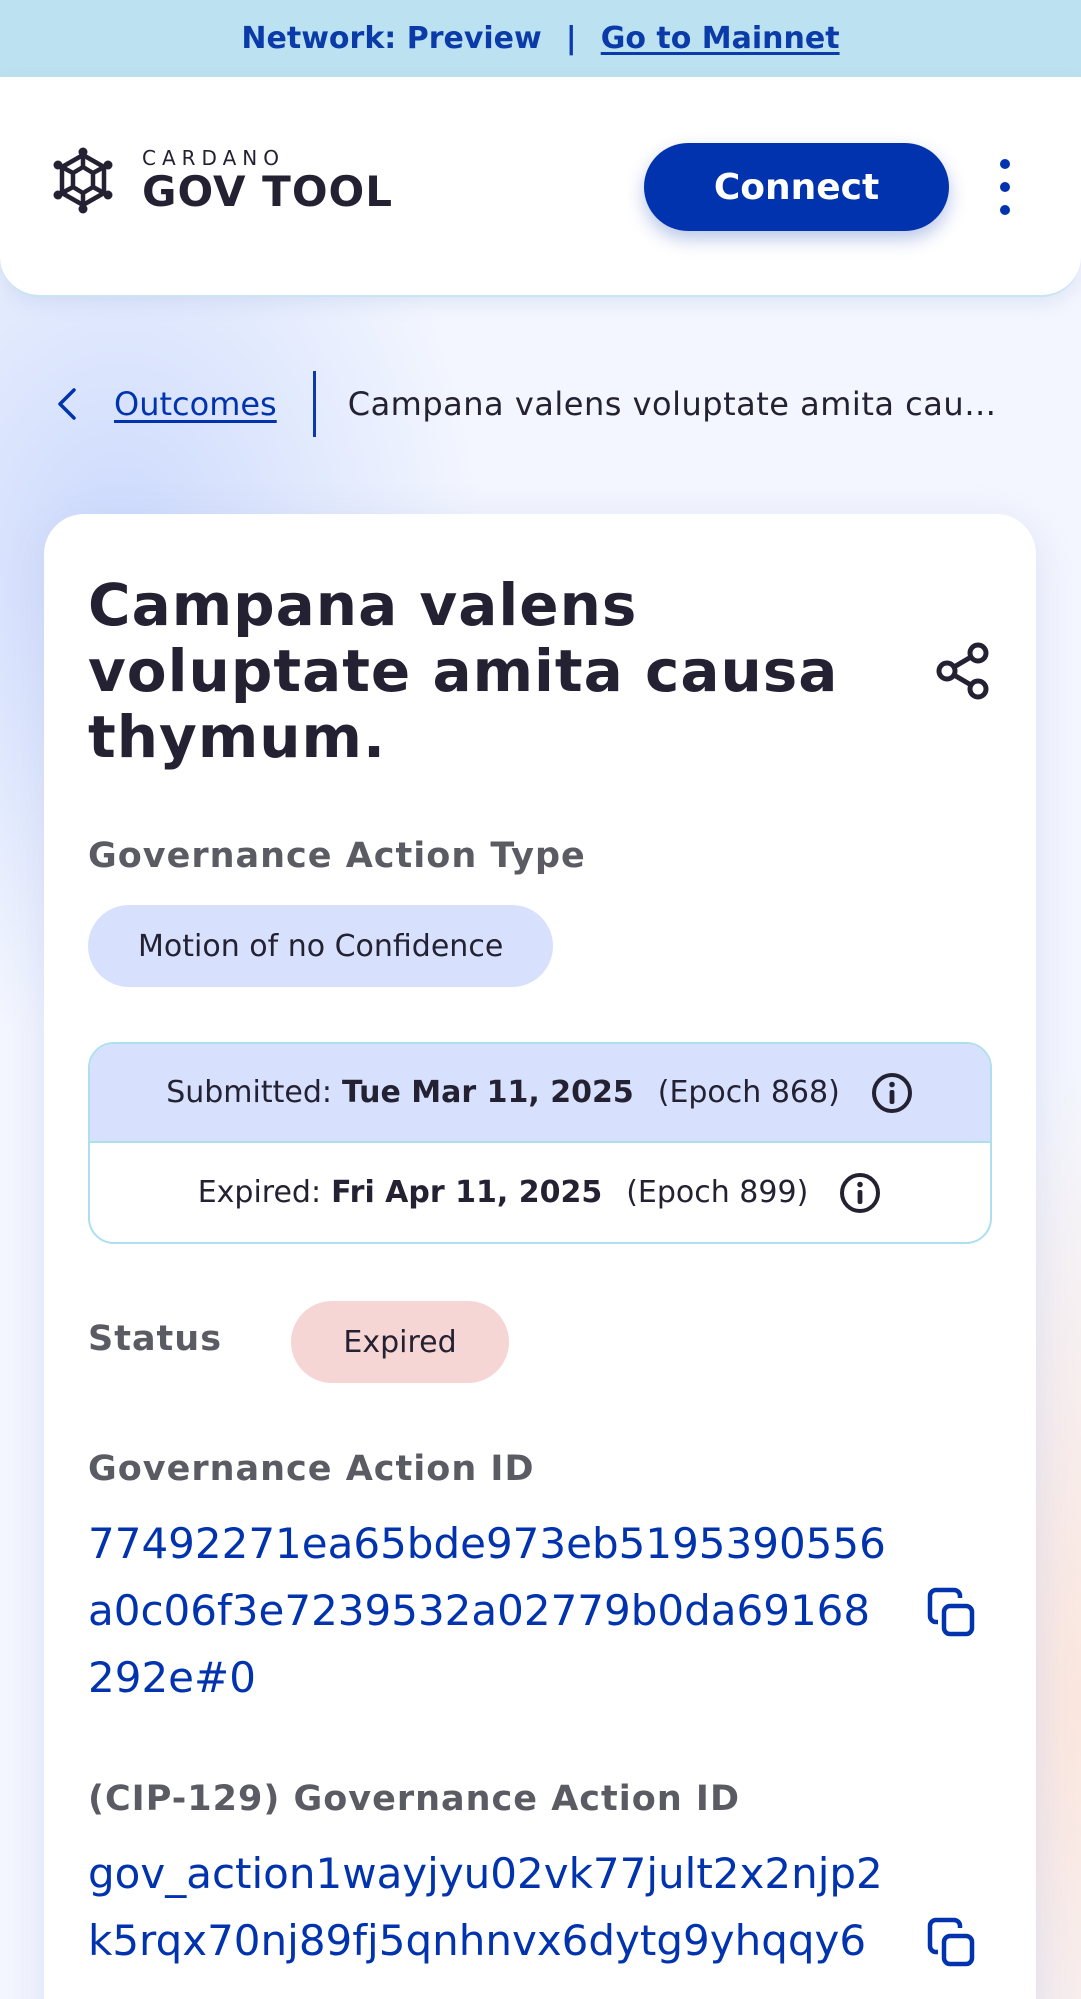 This screenshot has width=1081, height=1999. I want to click on expired-row: Expired: Fri Apr 11, 2025 (Epoch 899), so click(540, 1192).